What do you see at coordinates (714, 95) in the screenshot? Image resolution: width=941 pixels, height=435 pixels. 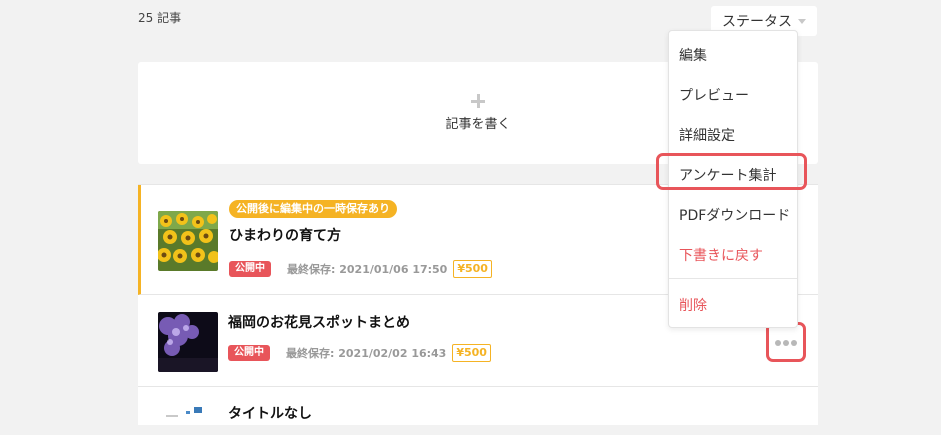 I see `menu-item-preview: プレビュー` at bounding box center [714, 95].